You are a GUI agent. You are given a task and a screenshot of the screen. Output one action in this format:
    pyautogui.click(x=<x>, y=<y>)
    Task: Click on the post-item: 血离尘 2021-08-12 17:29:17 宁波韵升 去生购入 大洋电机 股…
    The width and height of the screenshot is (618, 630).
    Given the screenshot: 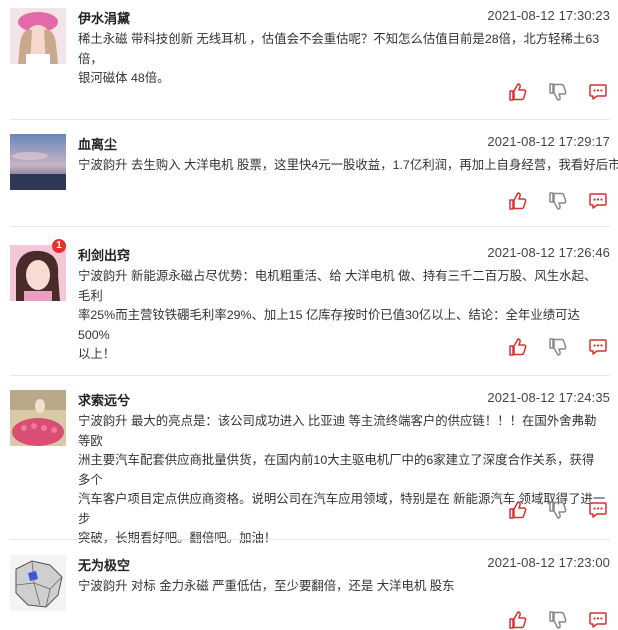 What is the action you would take?
    pyautogui.click(x=309, y=180)
    